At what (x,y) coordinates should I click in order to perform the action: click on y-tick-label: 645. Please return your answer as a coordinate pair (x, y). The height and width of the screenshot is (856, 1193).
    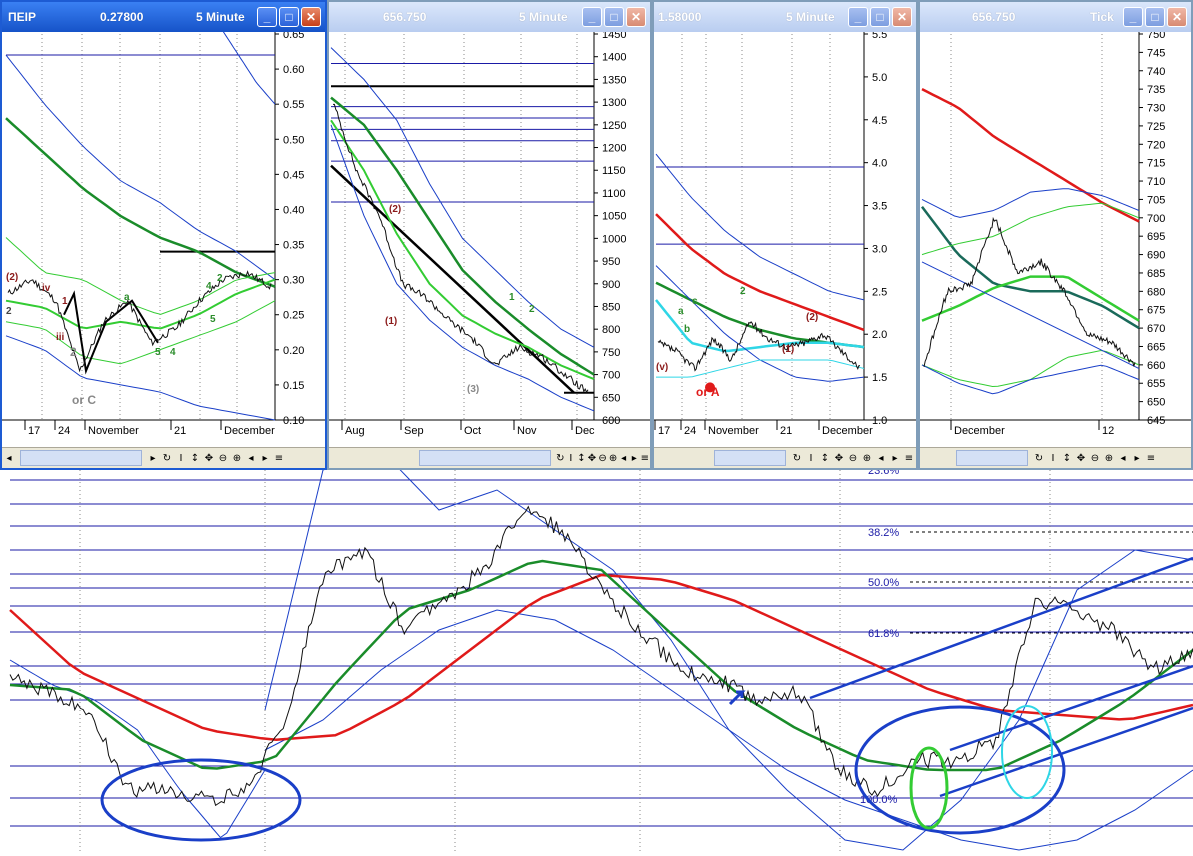
    Looking at the image, I should click on (1156, 421).